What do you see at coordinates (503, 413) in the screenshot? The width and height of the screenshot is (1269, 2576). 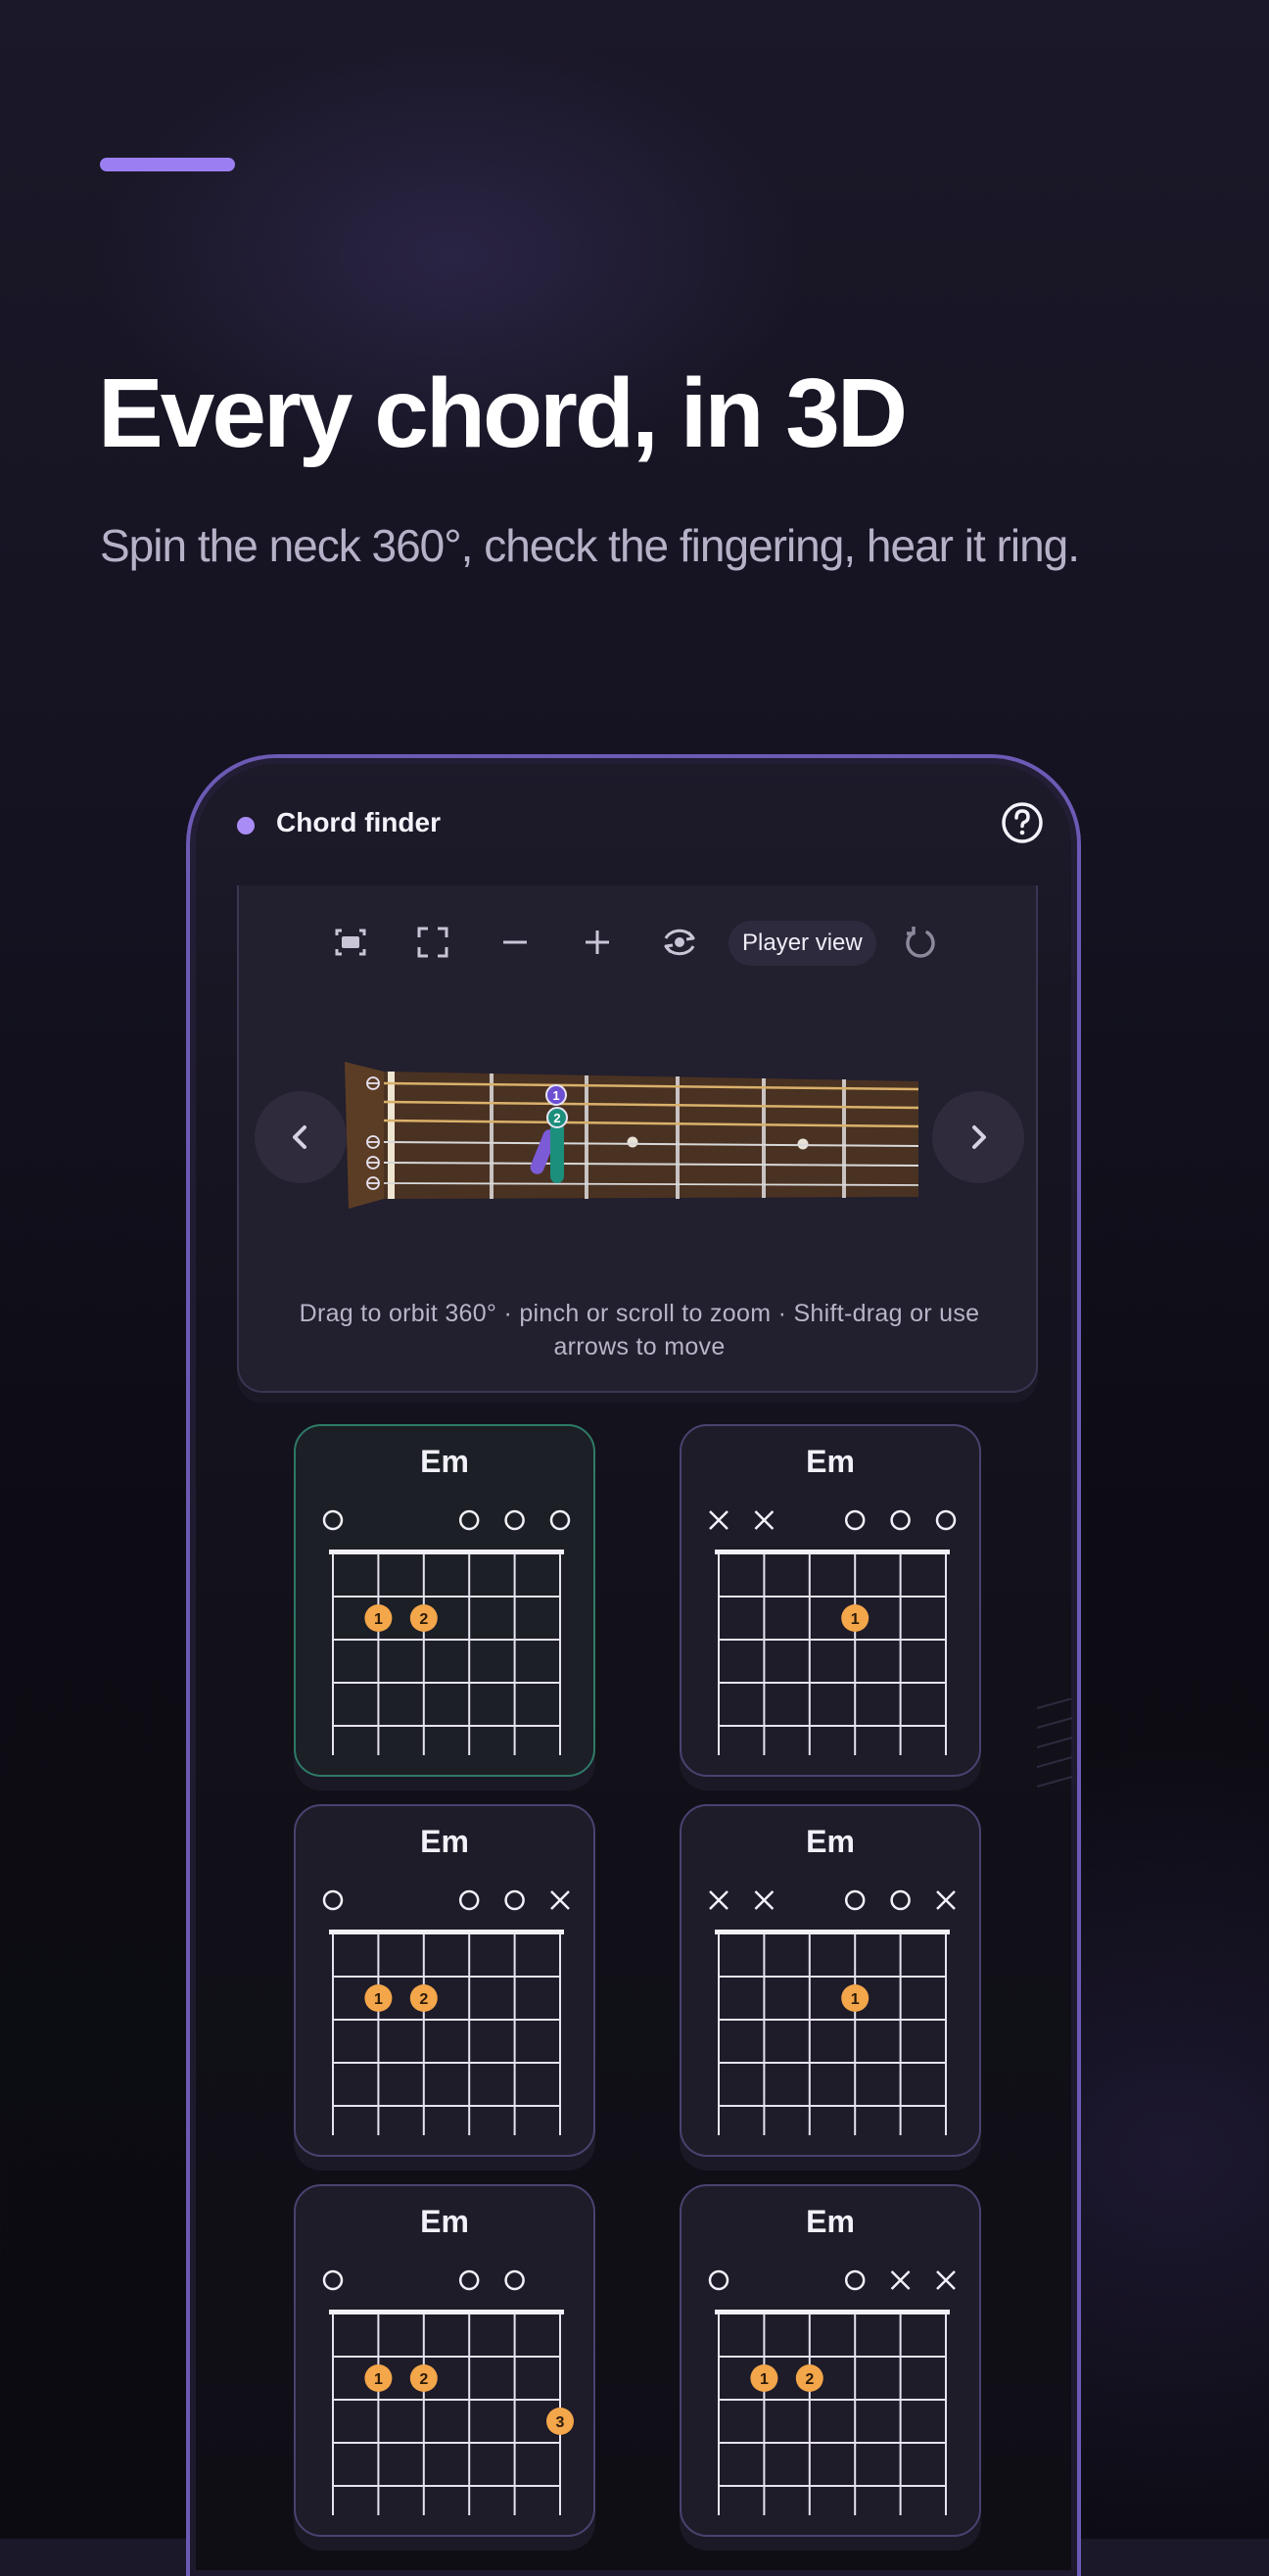 I see `hero-title: Every chord, in 3D` at bounding box center [503, 413].